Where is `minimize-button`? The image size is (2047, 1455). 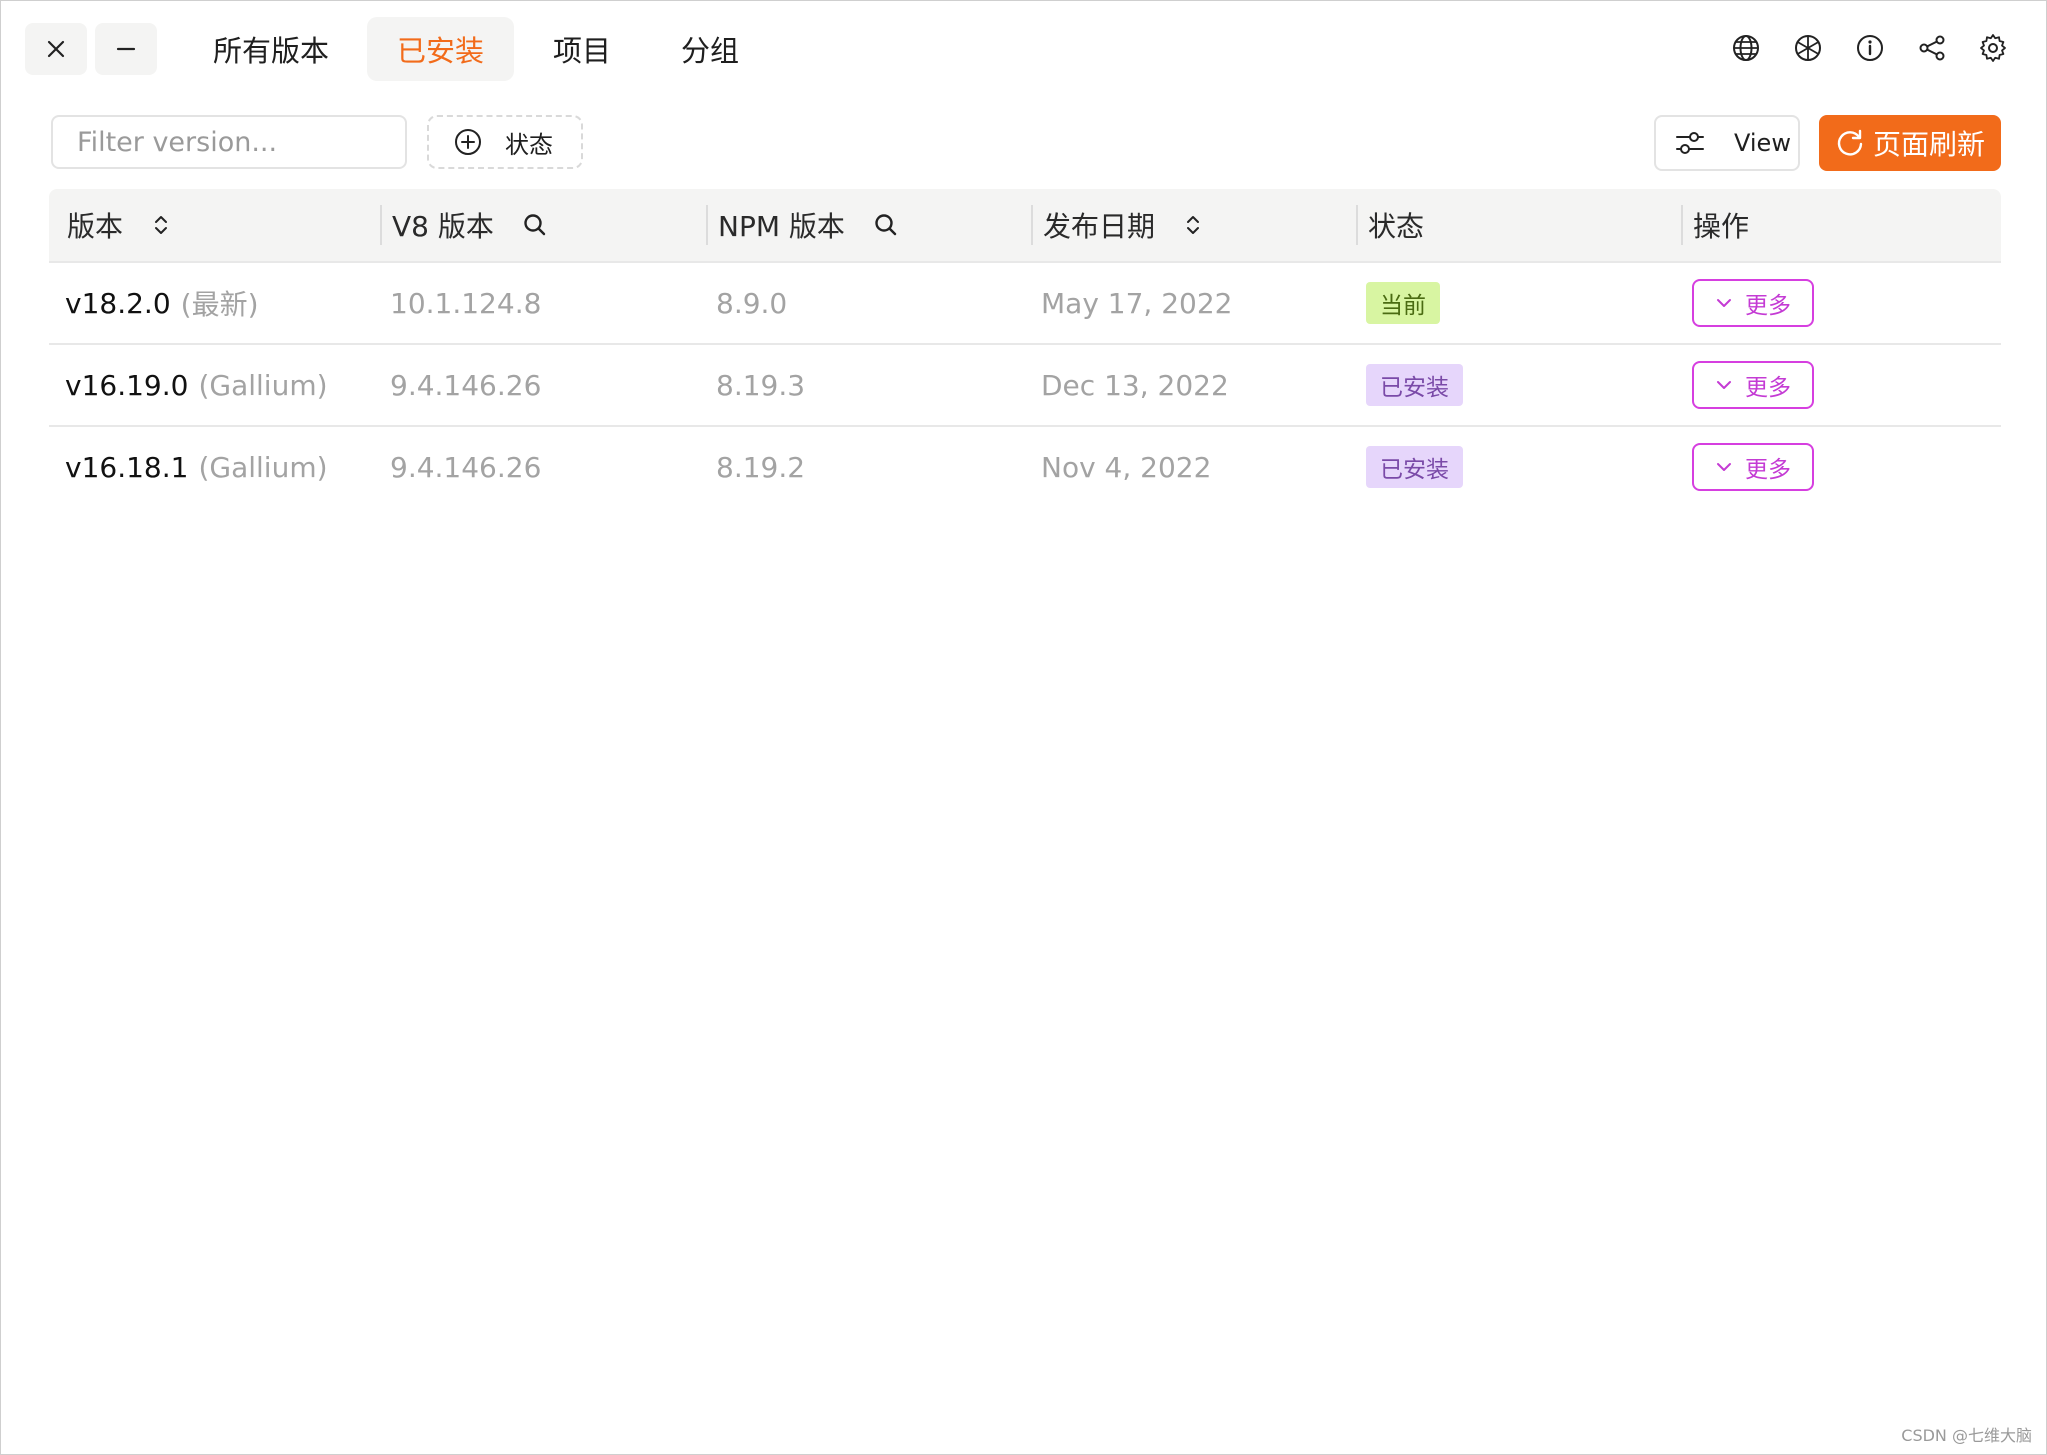 minimize-button is located at coordinates (126, 49).